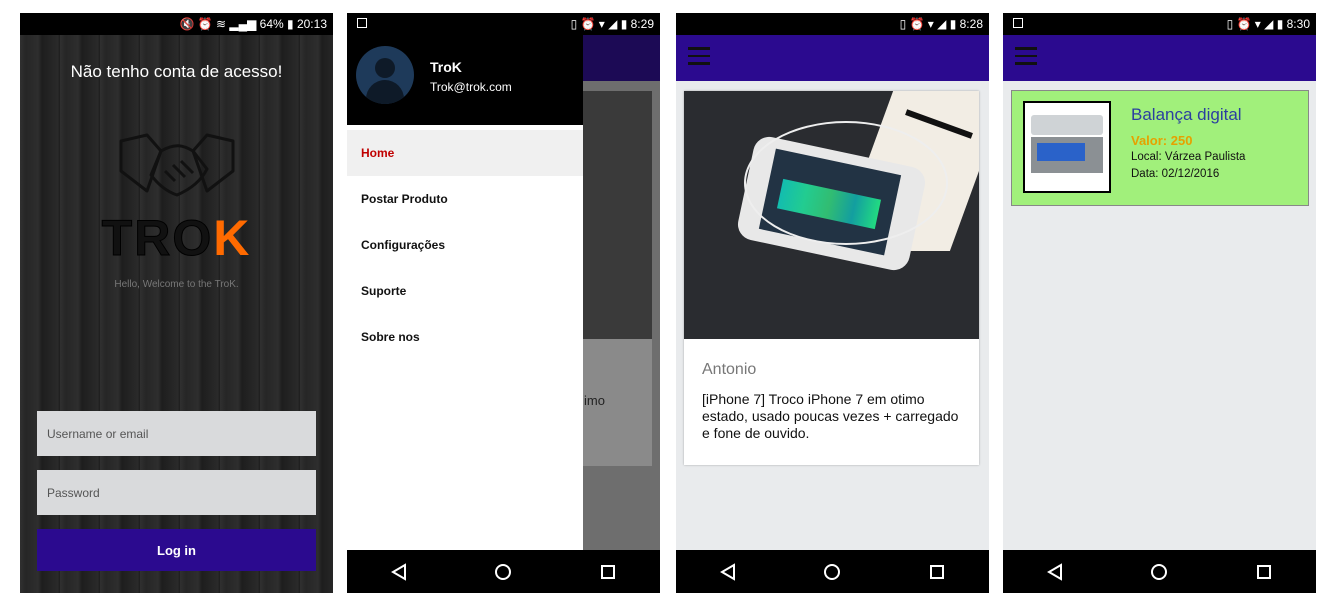 Image resolution: width=1334 pixels, height=608 pixels. Describe the element at coordinates (465, 199) in the screenshot. I see `menu-item-postar-produto: Postar Produto` at that location.